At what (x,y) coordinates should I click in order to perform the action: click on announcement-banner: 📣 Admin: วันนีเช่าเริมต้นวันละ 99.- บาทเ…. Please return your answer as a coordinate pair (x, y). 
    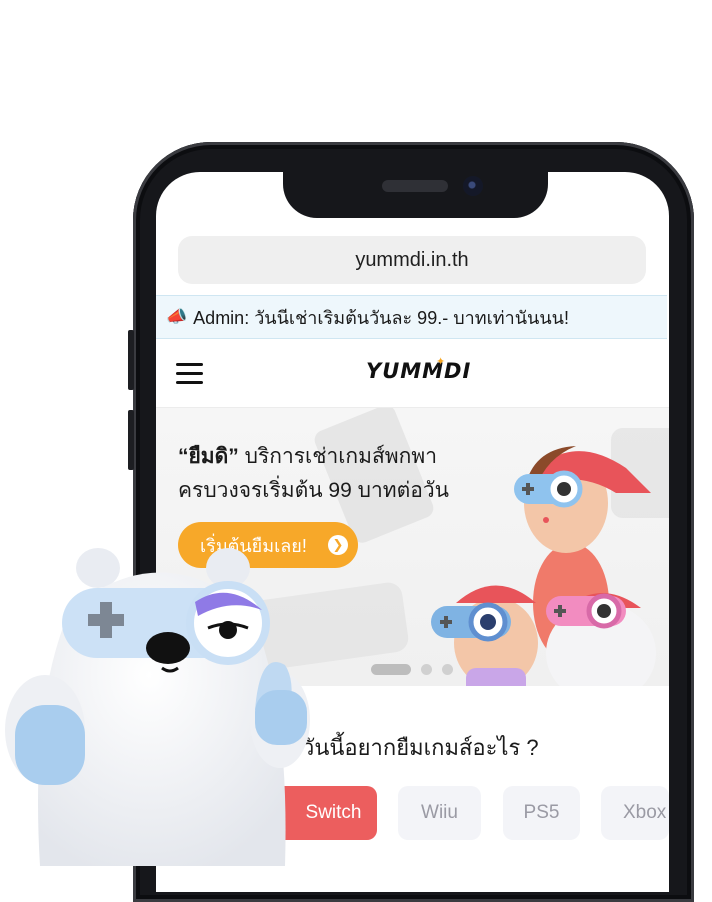
    Looking at the image, I should click on (411, 317).